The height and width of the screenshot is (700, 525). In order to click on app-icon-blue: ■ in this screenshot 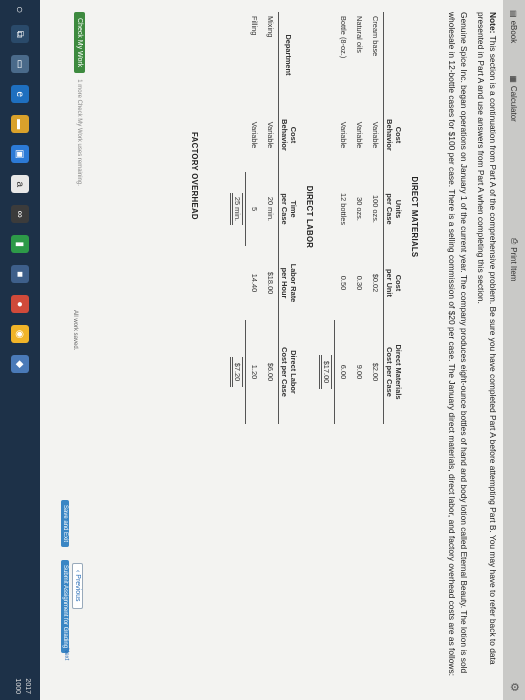, I will do `click(20, 274)`.